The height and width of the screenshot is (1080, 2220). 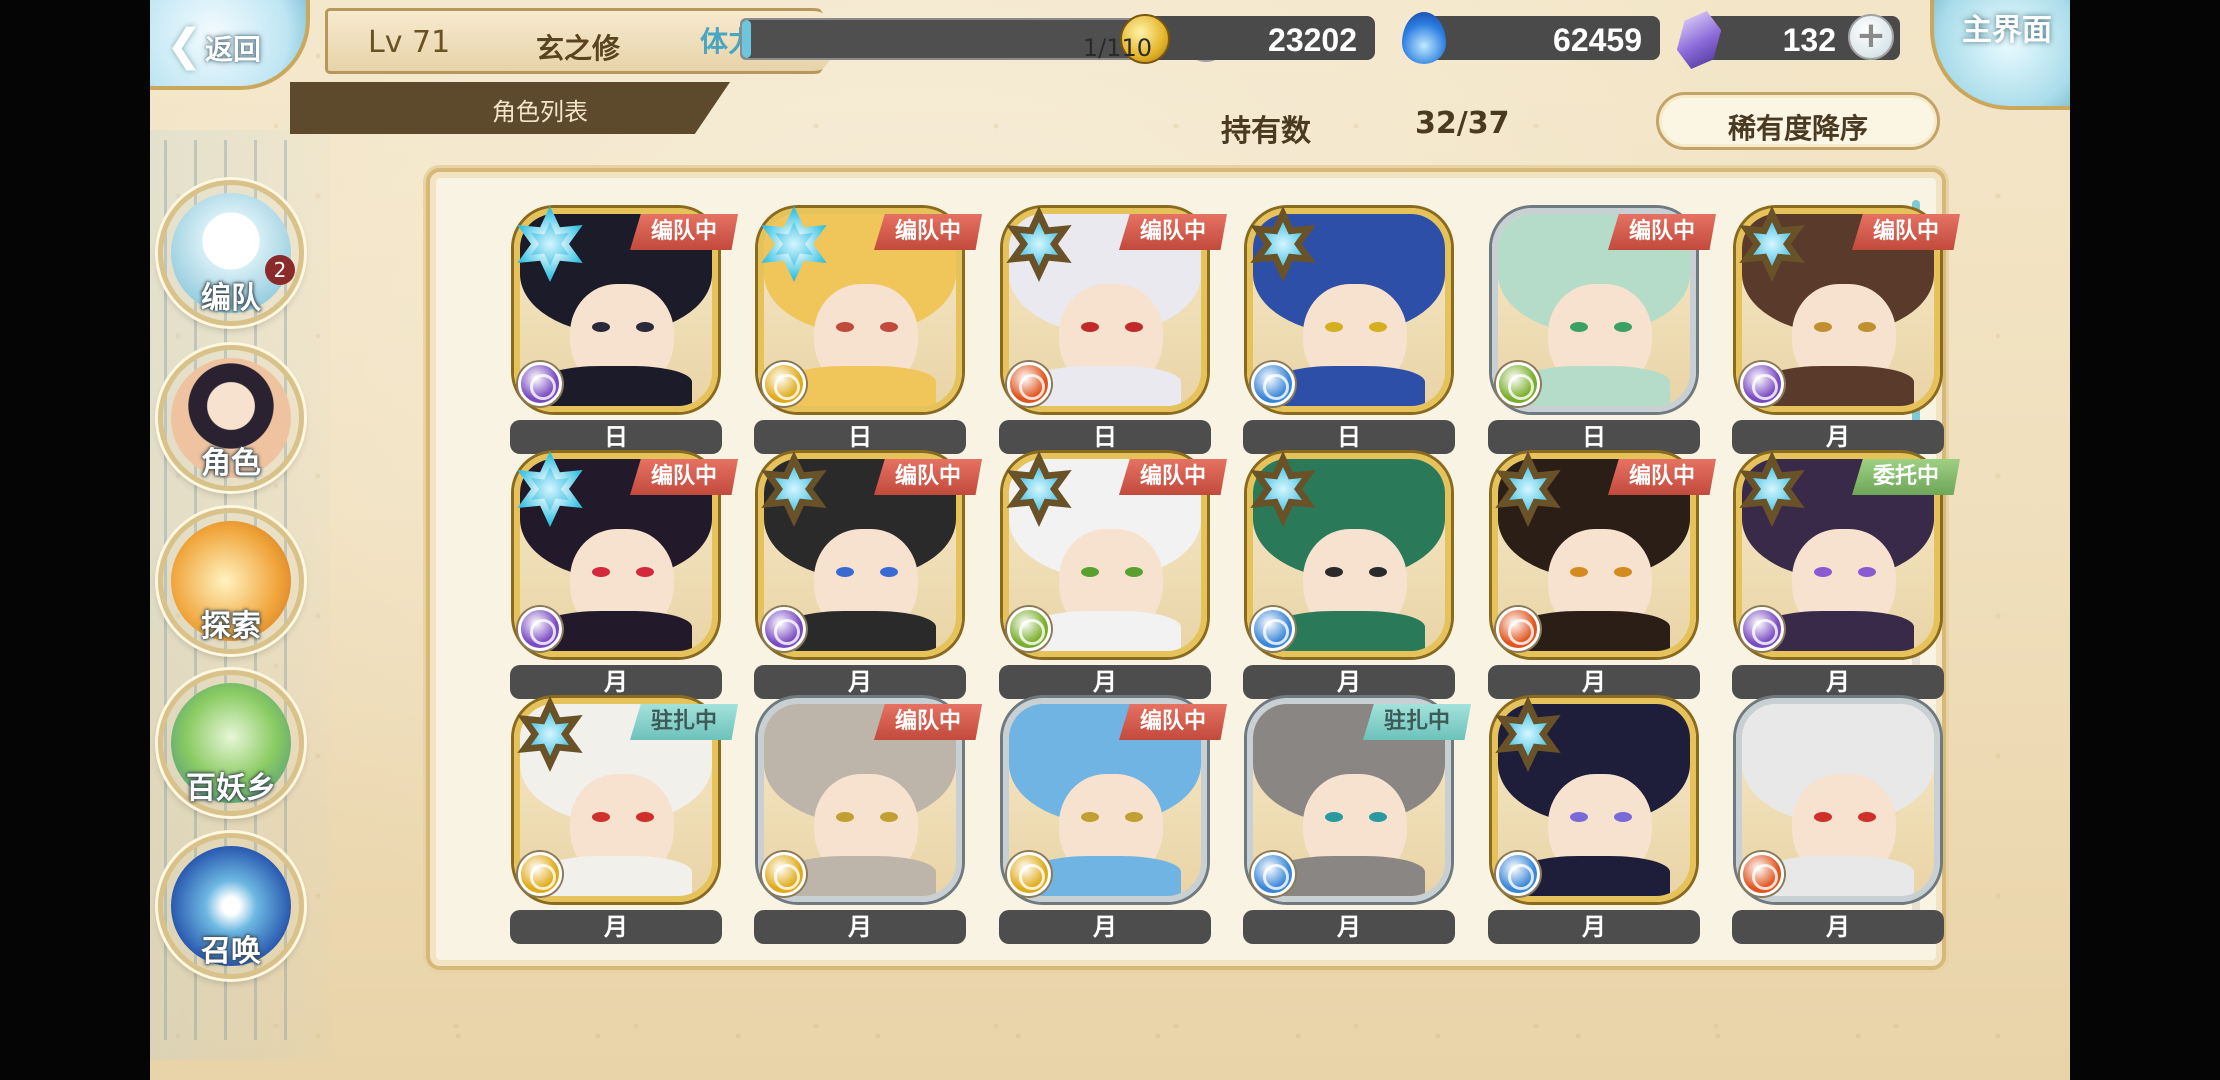 I want to click on spirit-counter: 62459, so click(x=1535, y=38).